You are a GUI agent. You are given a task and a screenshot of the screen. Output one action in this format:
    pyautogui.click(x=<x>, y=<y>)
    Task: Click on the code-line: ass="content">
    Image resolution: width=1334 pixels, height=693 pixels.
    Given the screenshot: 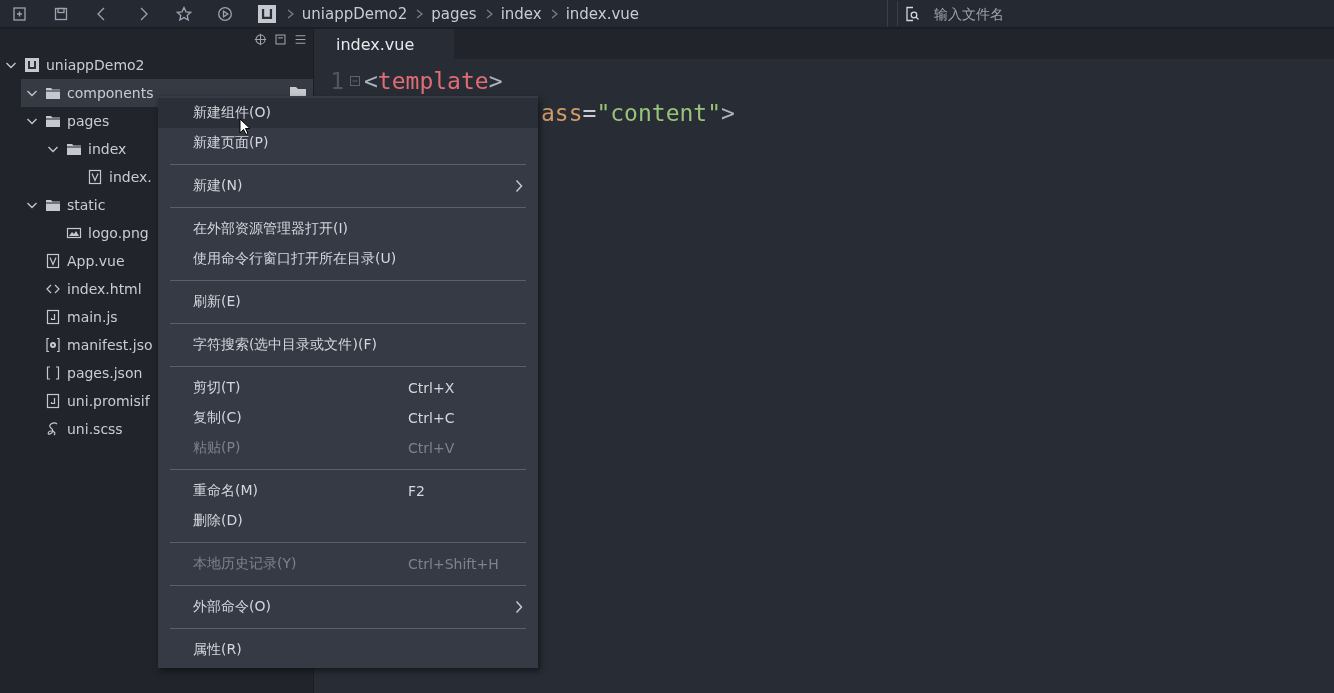 What is the action you would take?
    pyautogui.click(x=638, y=113)
    